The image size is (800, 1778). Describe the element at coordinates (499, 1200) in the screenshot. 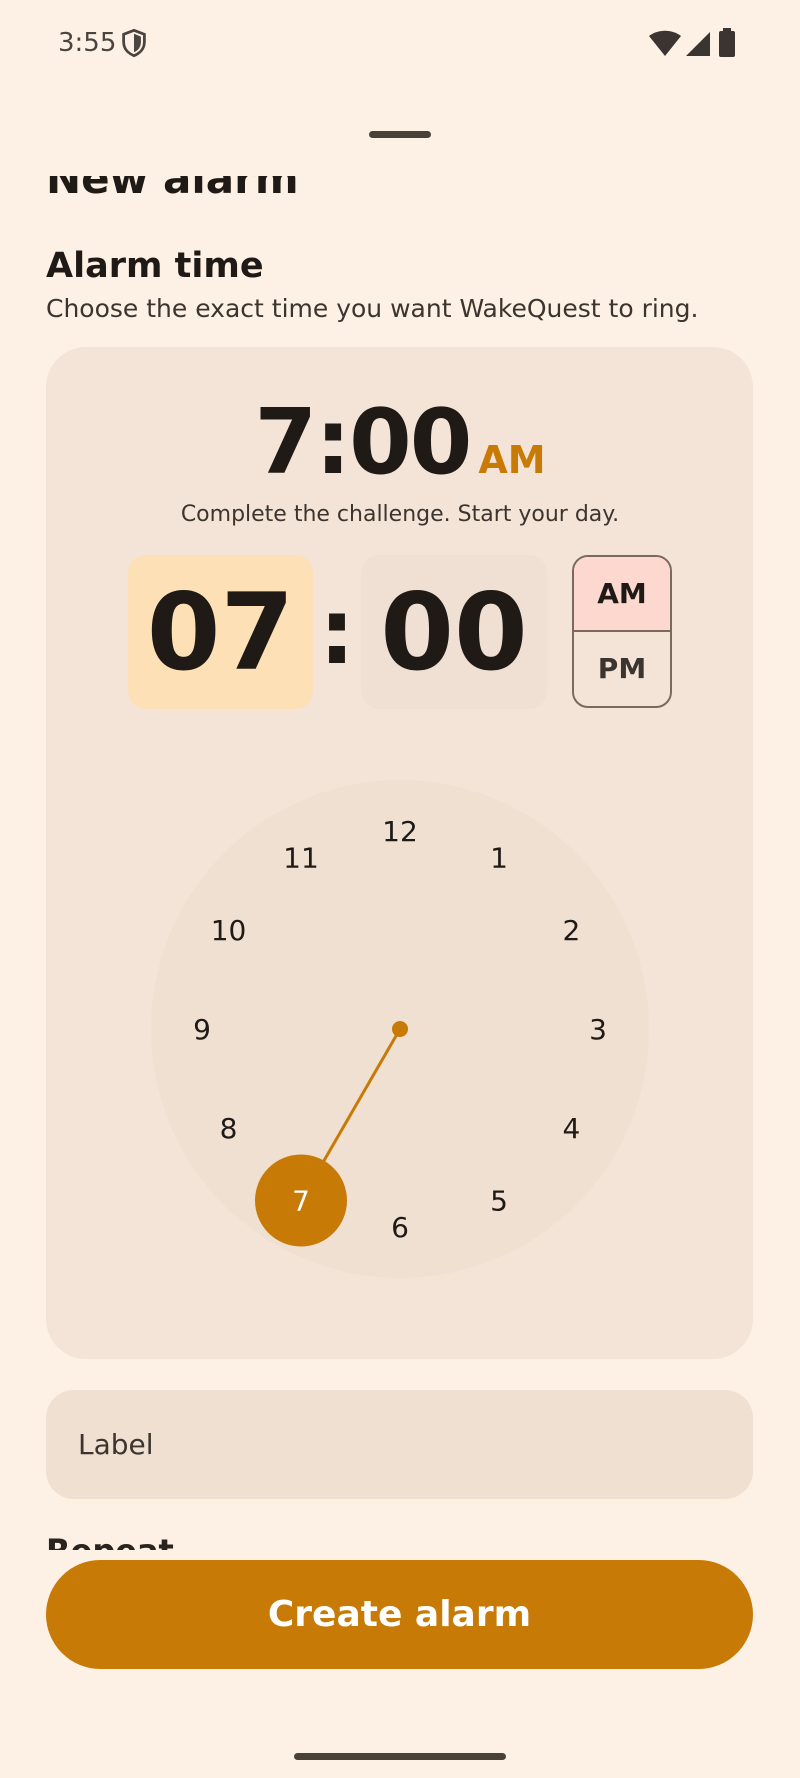

I see `clock-number-5: 5` at that location.